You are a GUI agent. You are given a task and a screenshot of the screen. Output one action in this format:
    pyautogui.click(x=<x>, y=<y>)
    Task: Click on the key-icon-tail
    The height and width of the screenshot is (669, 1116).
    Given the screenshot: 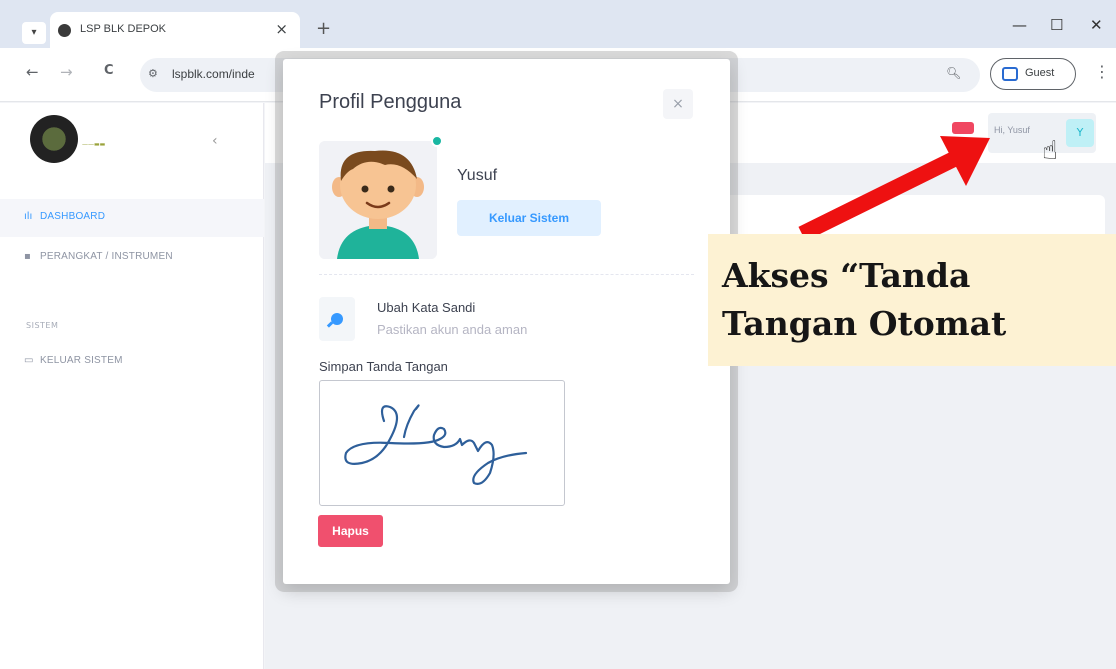 What is the action you would take?
    pyautogui.click(x=330, y=324)
    